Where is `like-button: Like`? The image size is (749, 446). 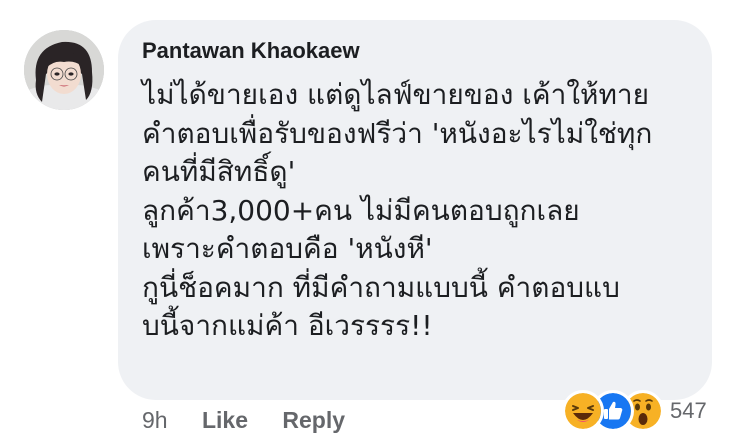
like-button: Like is located at coordinates (225, 420).